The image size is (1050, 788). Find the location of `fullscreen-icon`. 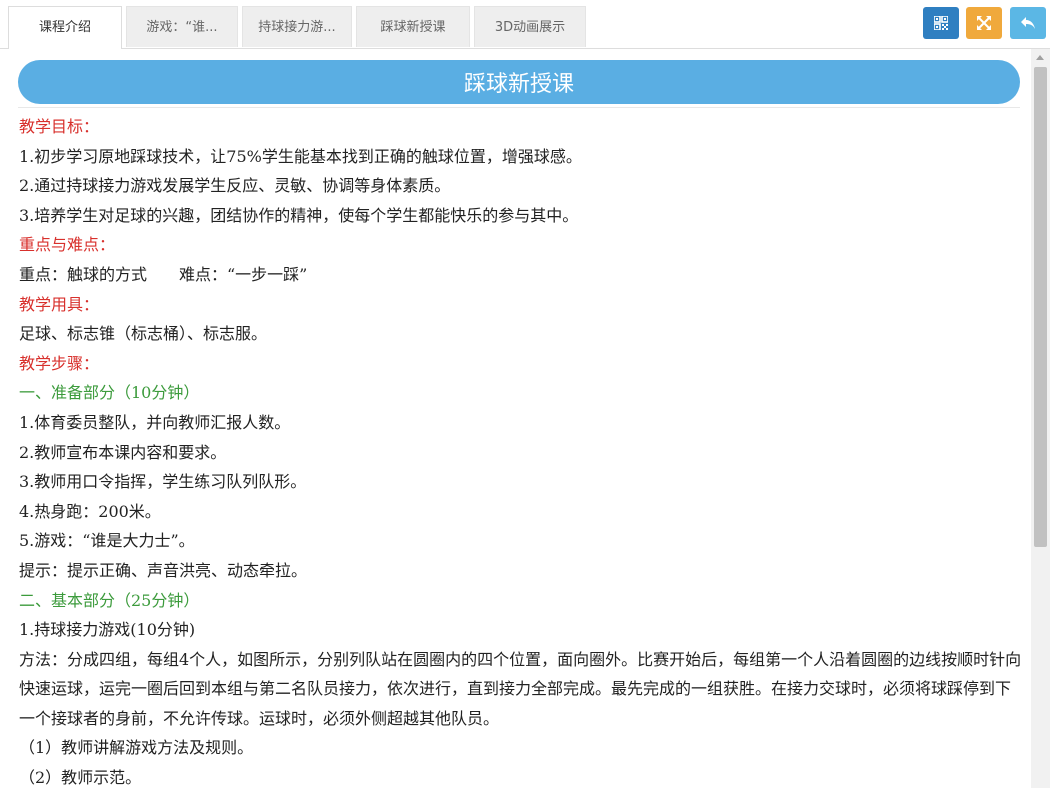

fullscreen-icon is located at coordinates (984, 23).